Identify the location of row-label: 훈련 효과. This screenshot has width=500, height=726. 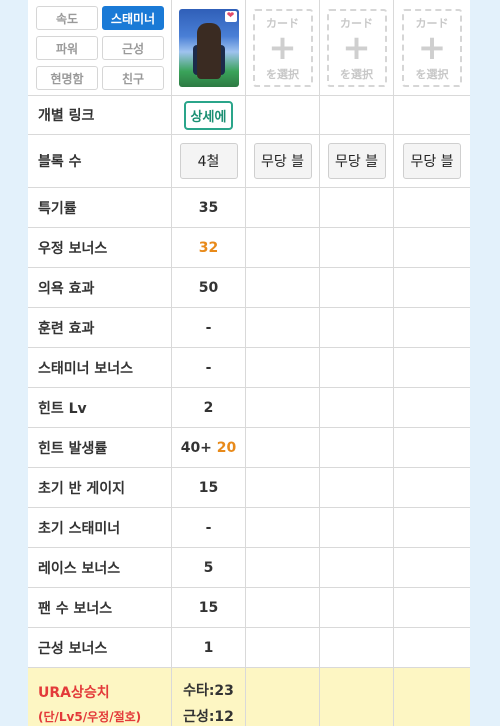
(100, 327).